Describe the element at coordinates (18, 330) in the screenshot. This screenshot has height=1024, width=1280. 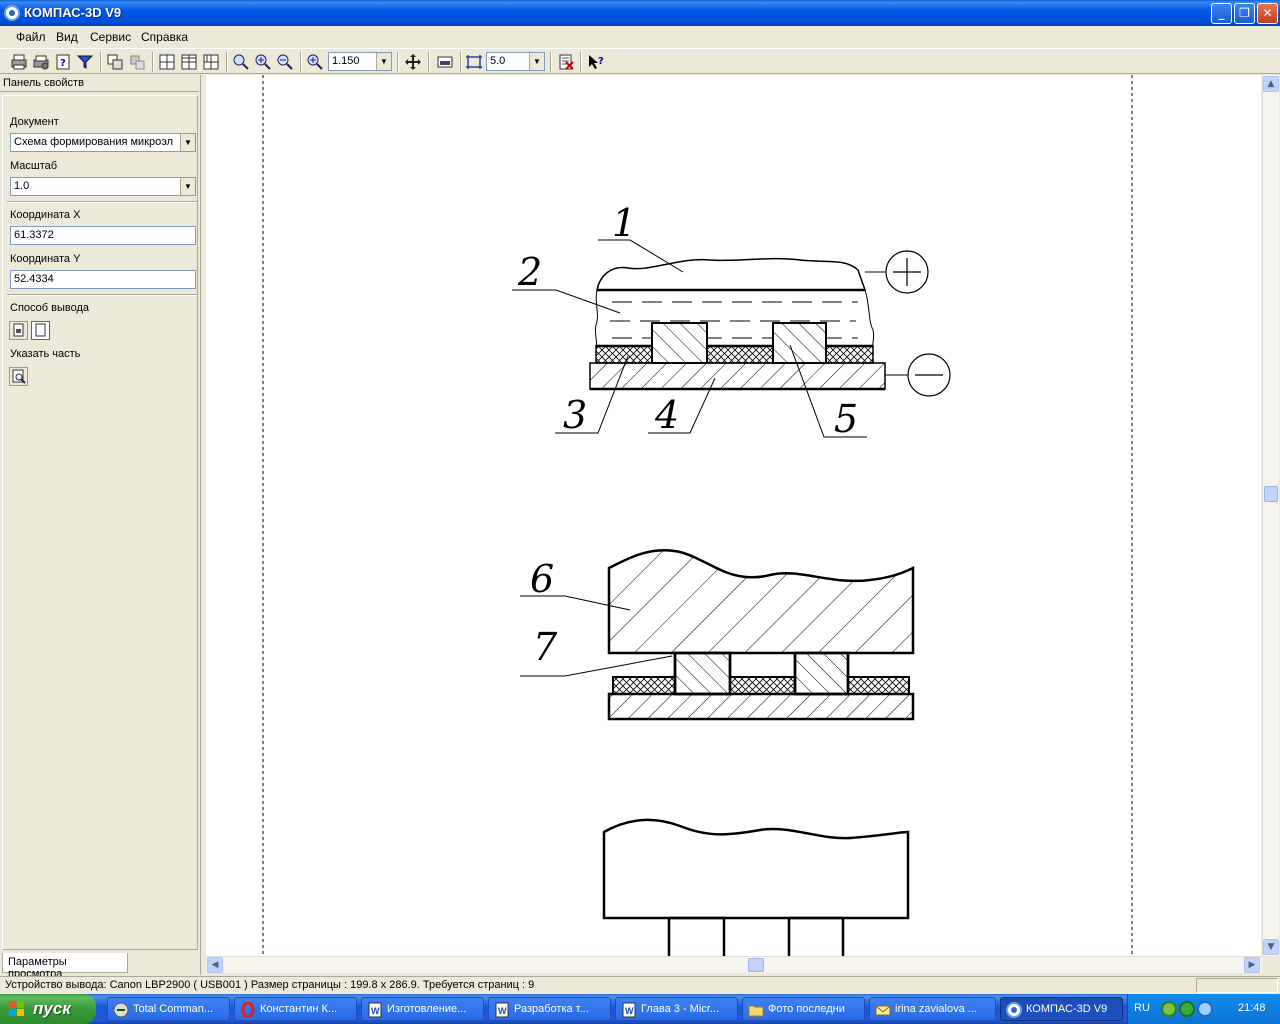
I see `output-mode-fit-button` at that location.